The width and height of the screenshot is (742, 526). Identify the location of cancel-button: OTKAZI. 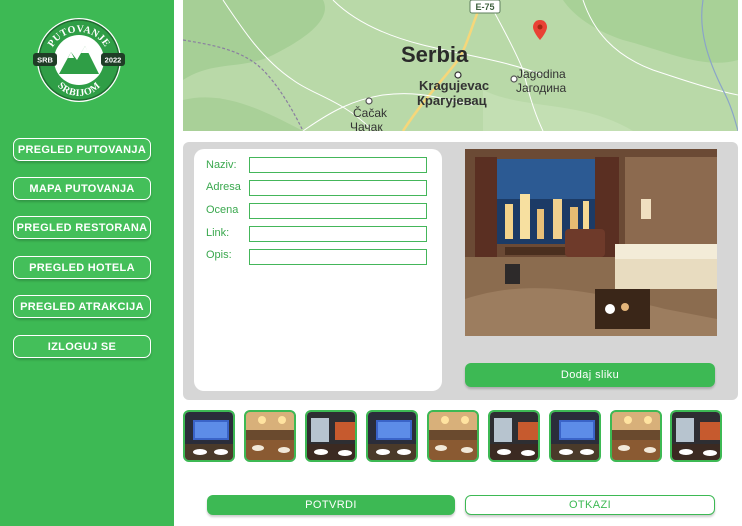
(590, 505).